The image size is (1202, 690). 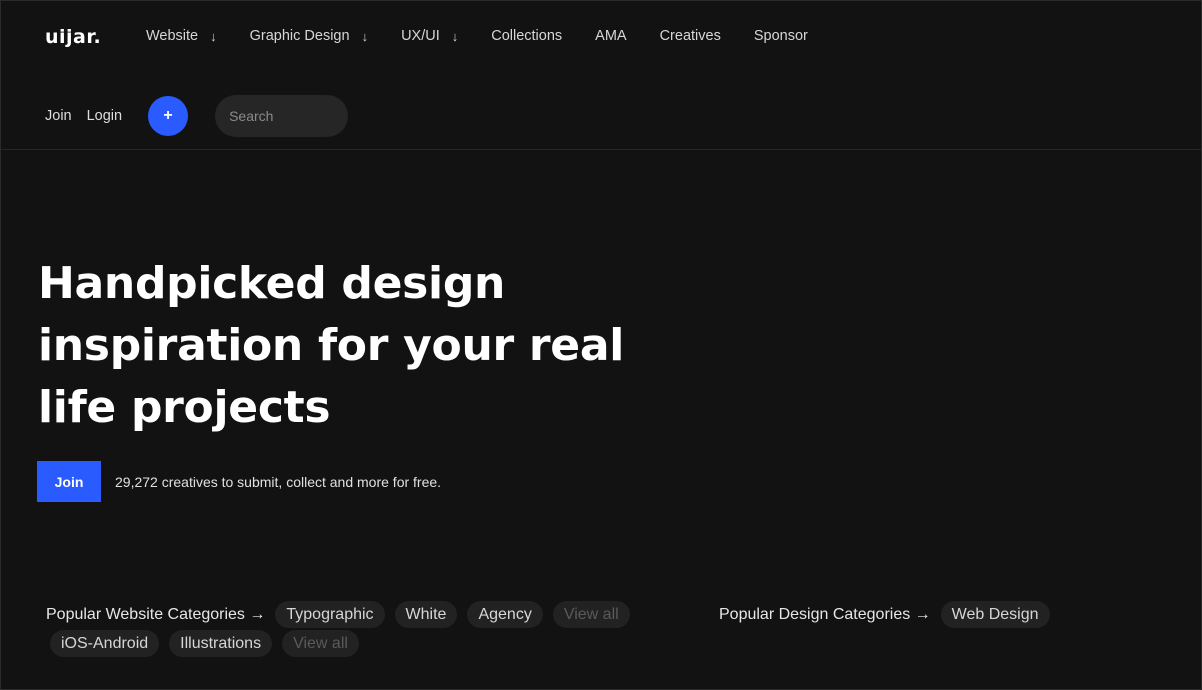 I want to click on nav-creatives: Creatives, so click(x=690, y=36).